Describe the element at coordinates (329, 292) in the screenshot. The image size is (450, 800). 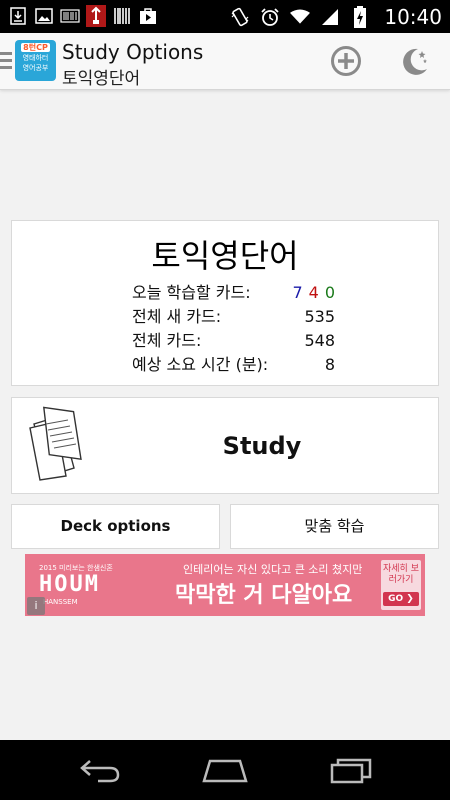
I see `review-count: 0` at that location.